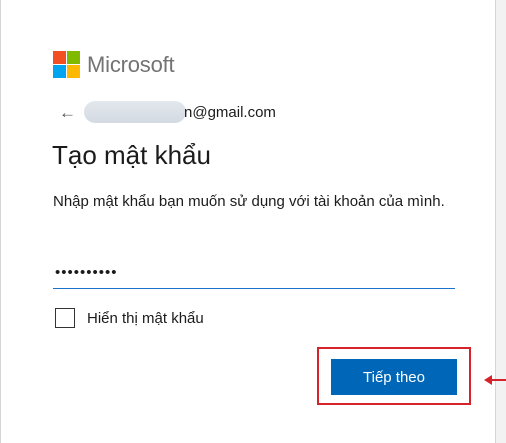  Describe the element at coordinates (135, 112) in the screenshot. I see `redacted-email-blur` at that location.